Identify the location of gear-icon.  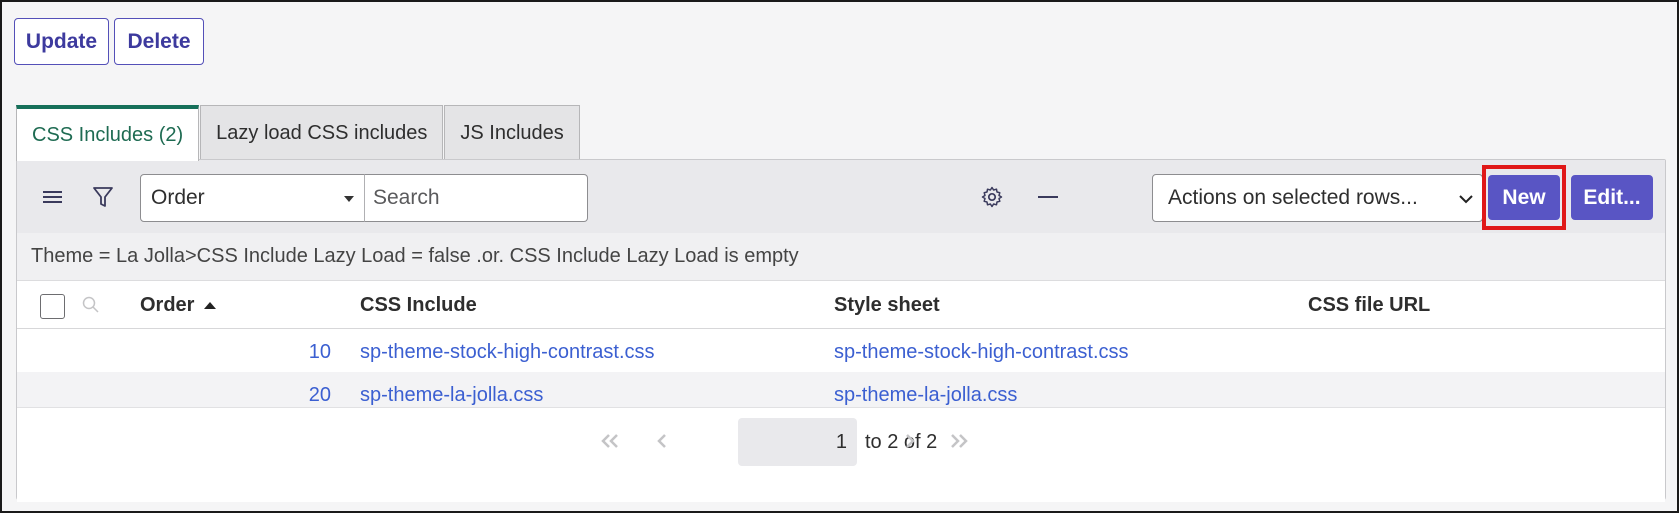
(992, 197).